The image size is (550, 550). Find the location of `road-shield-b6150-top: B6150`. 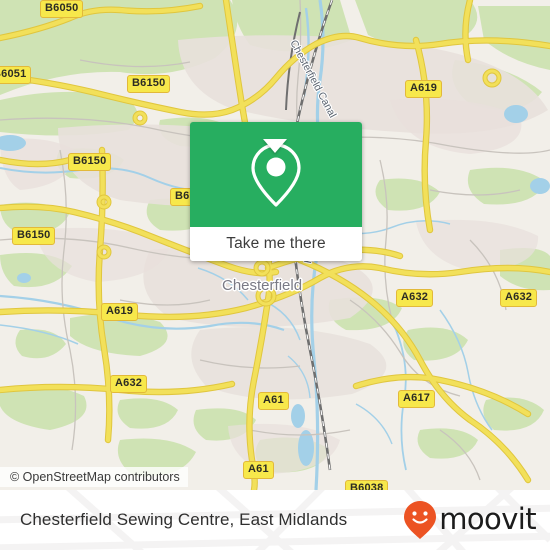

road-shield-b6150-top: B6150 is located at coordinates (149, 84).